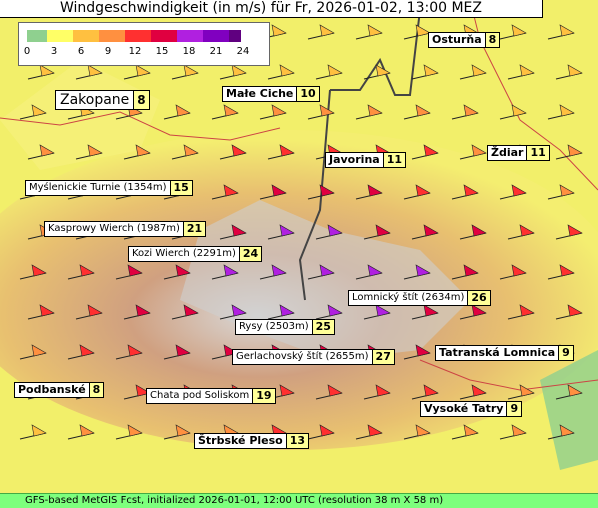  Describe the element at coordinates (195, 229) in the screenshot. I see `place-wind-value: 21` at that location.